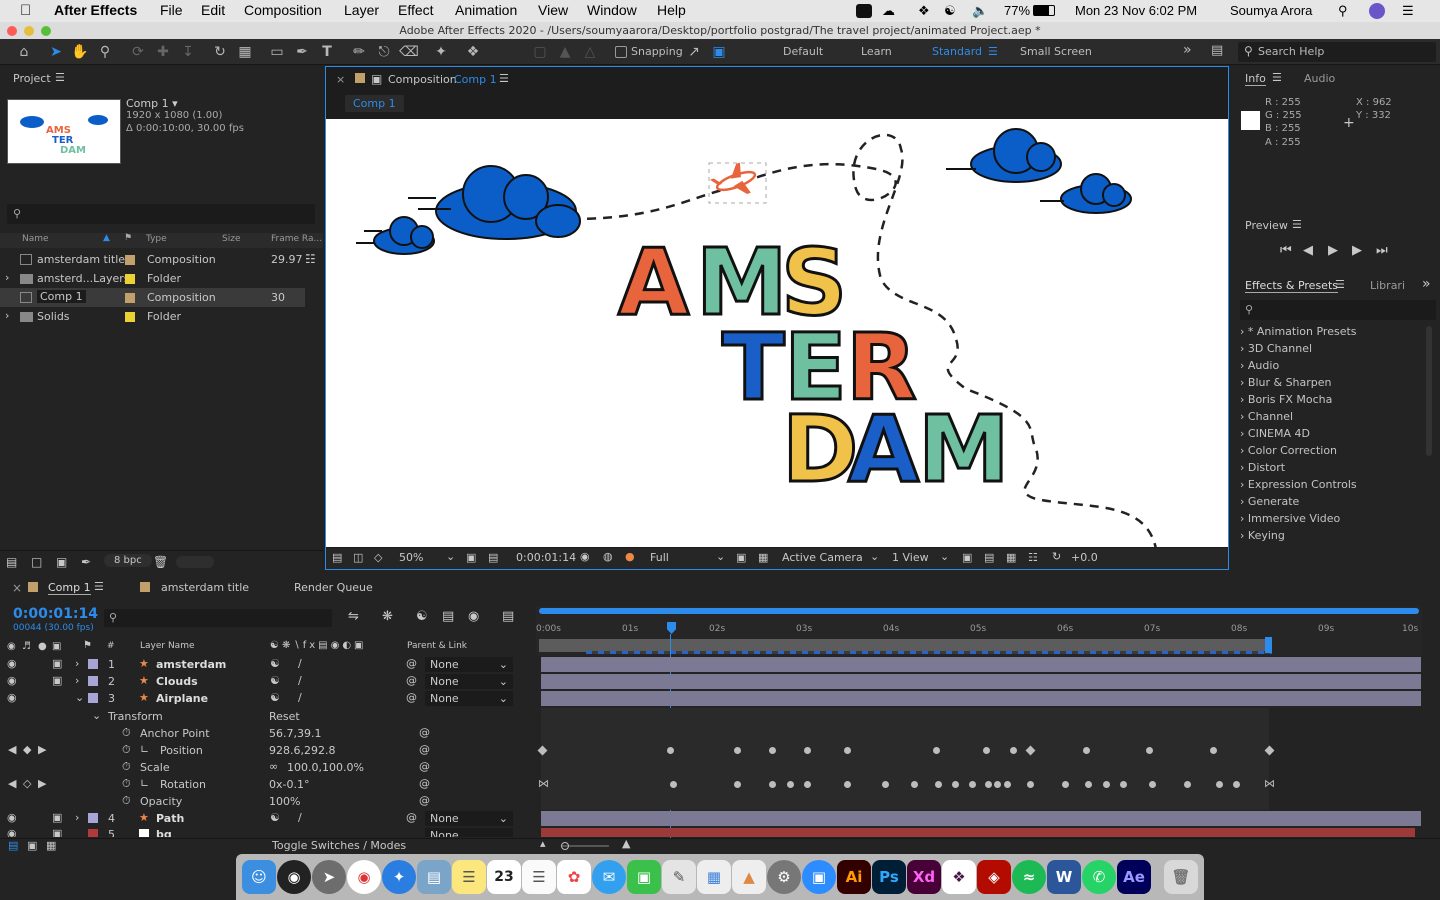 This screenshot has width=1440, height=900. What do you see at coordinates (1064, 877) in the screenshot?
I see `word-icon: W` at bounding box center [1064, 877].